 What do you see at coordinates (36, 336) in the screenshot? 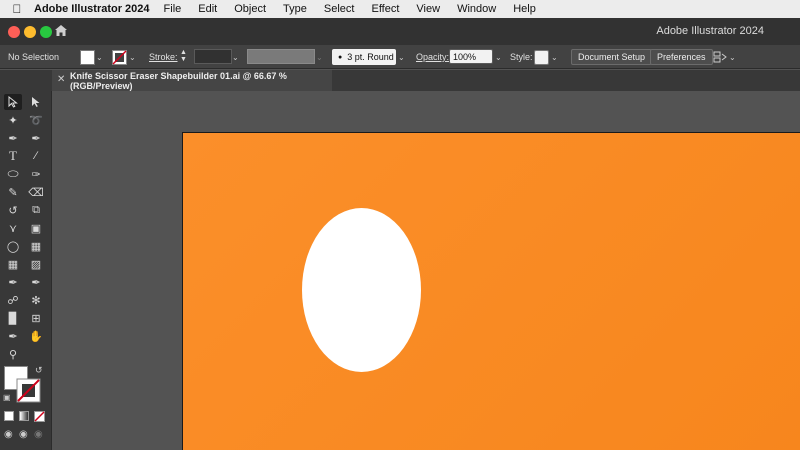
I see `hand-tool-icon: ✋` at bounding box center [36, 336].